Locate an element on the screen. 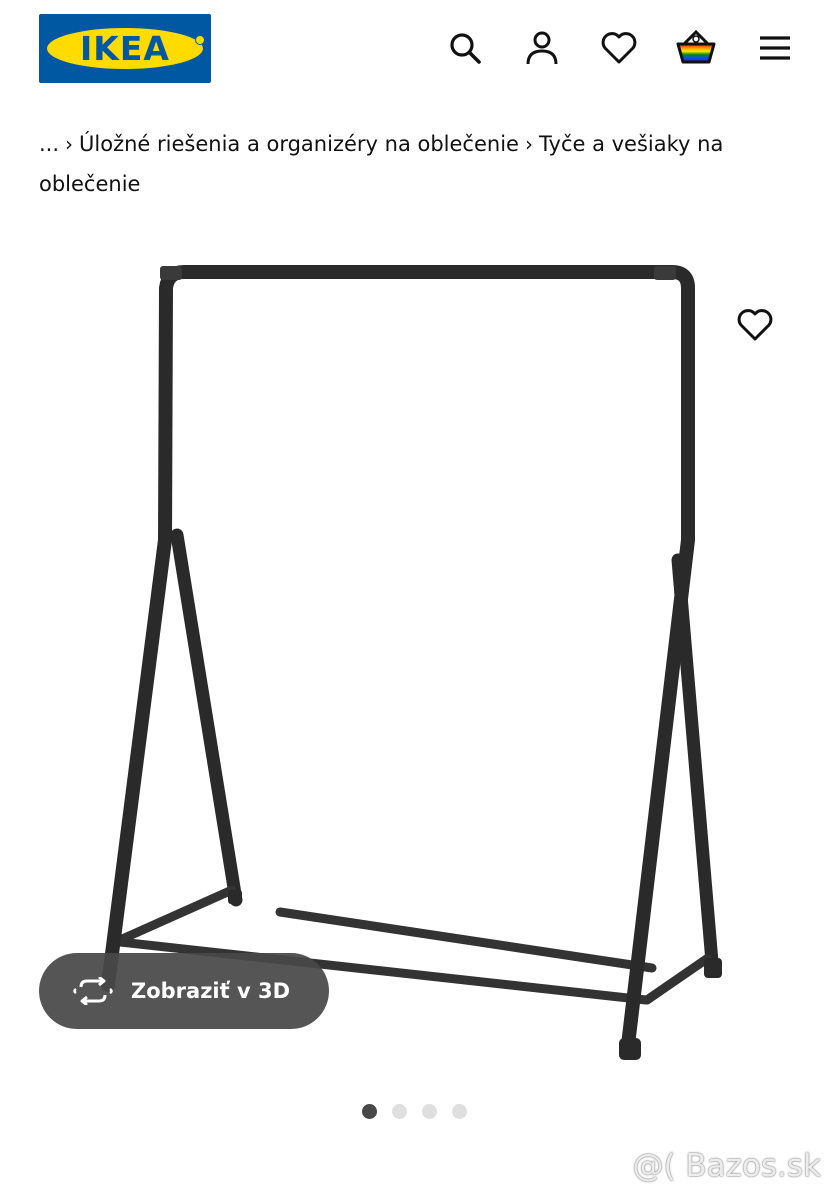 Image resolution: width=833 pixels, height=1200 pixels. add-to-favorites-button is located at coordinates (755, 325).